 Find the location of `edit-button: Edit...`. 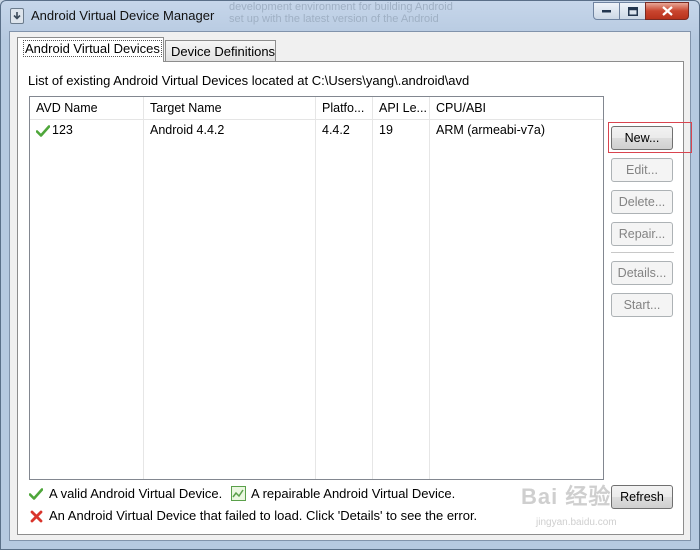

edit-button: Edit... is located at coordinates (642, 170).